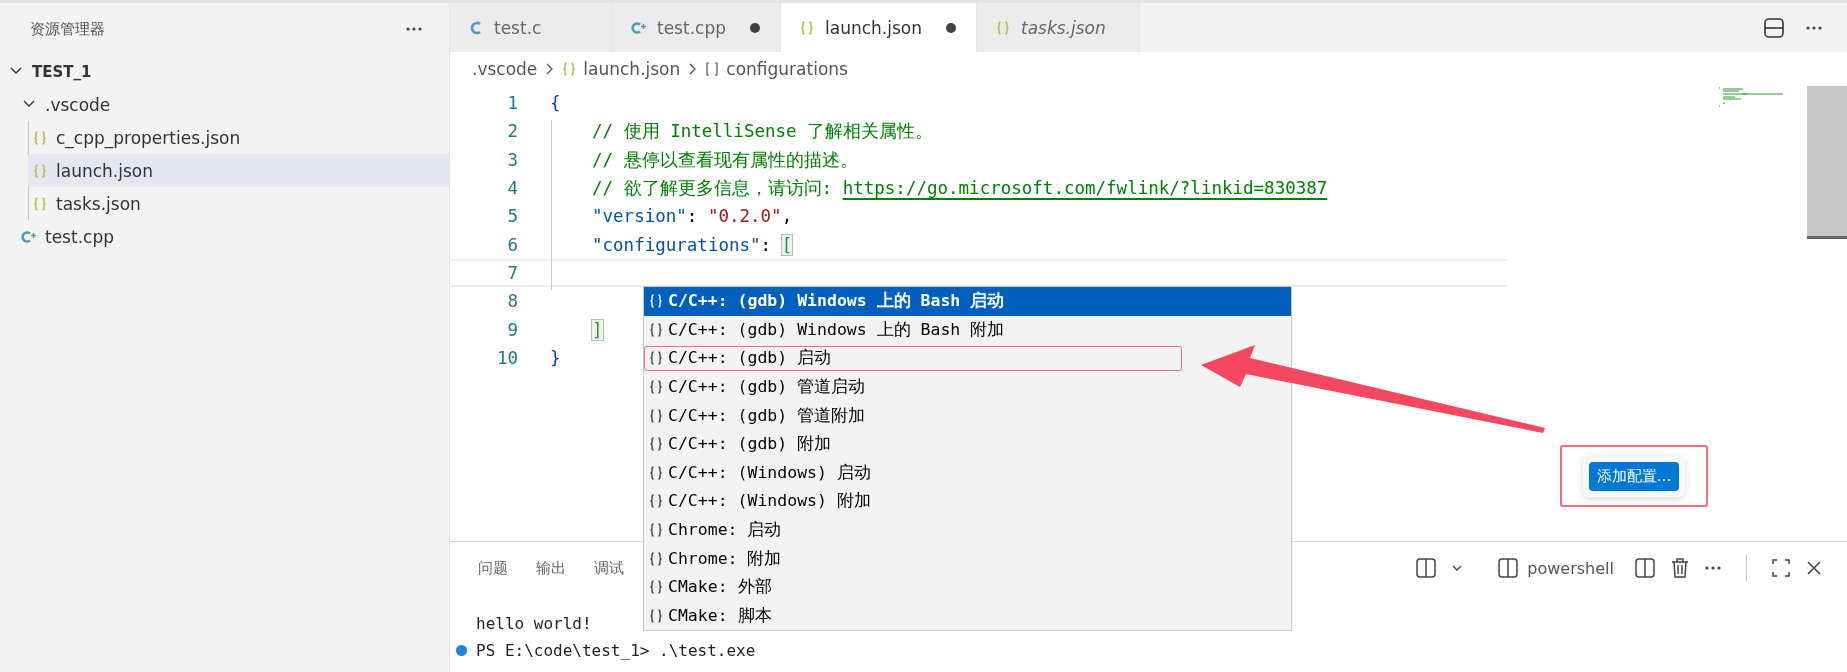 This screenshot has width=1847, height=672. I want to click on editor-tab: tasks.json, so click(1058, 27).